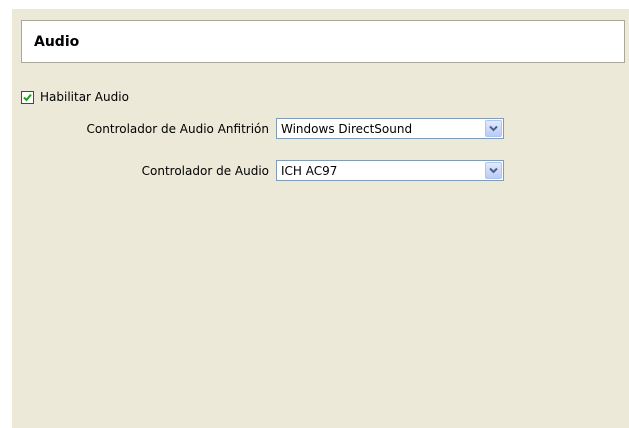  Describe the element at coordinates (390, 170) in the screenshot. I see `audio-controller-select: ICH AC97` at that location.